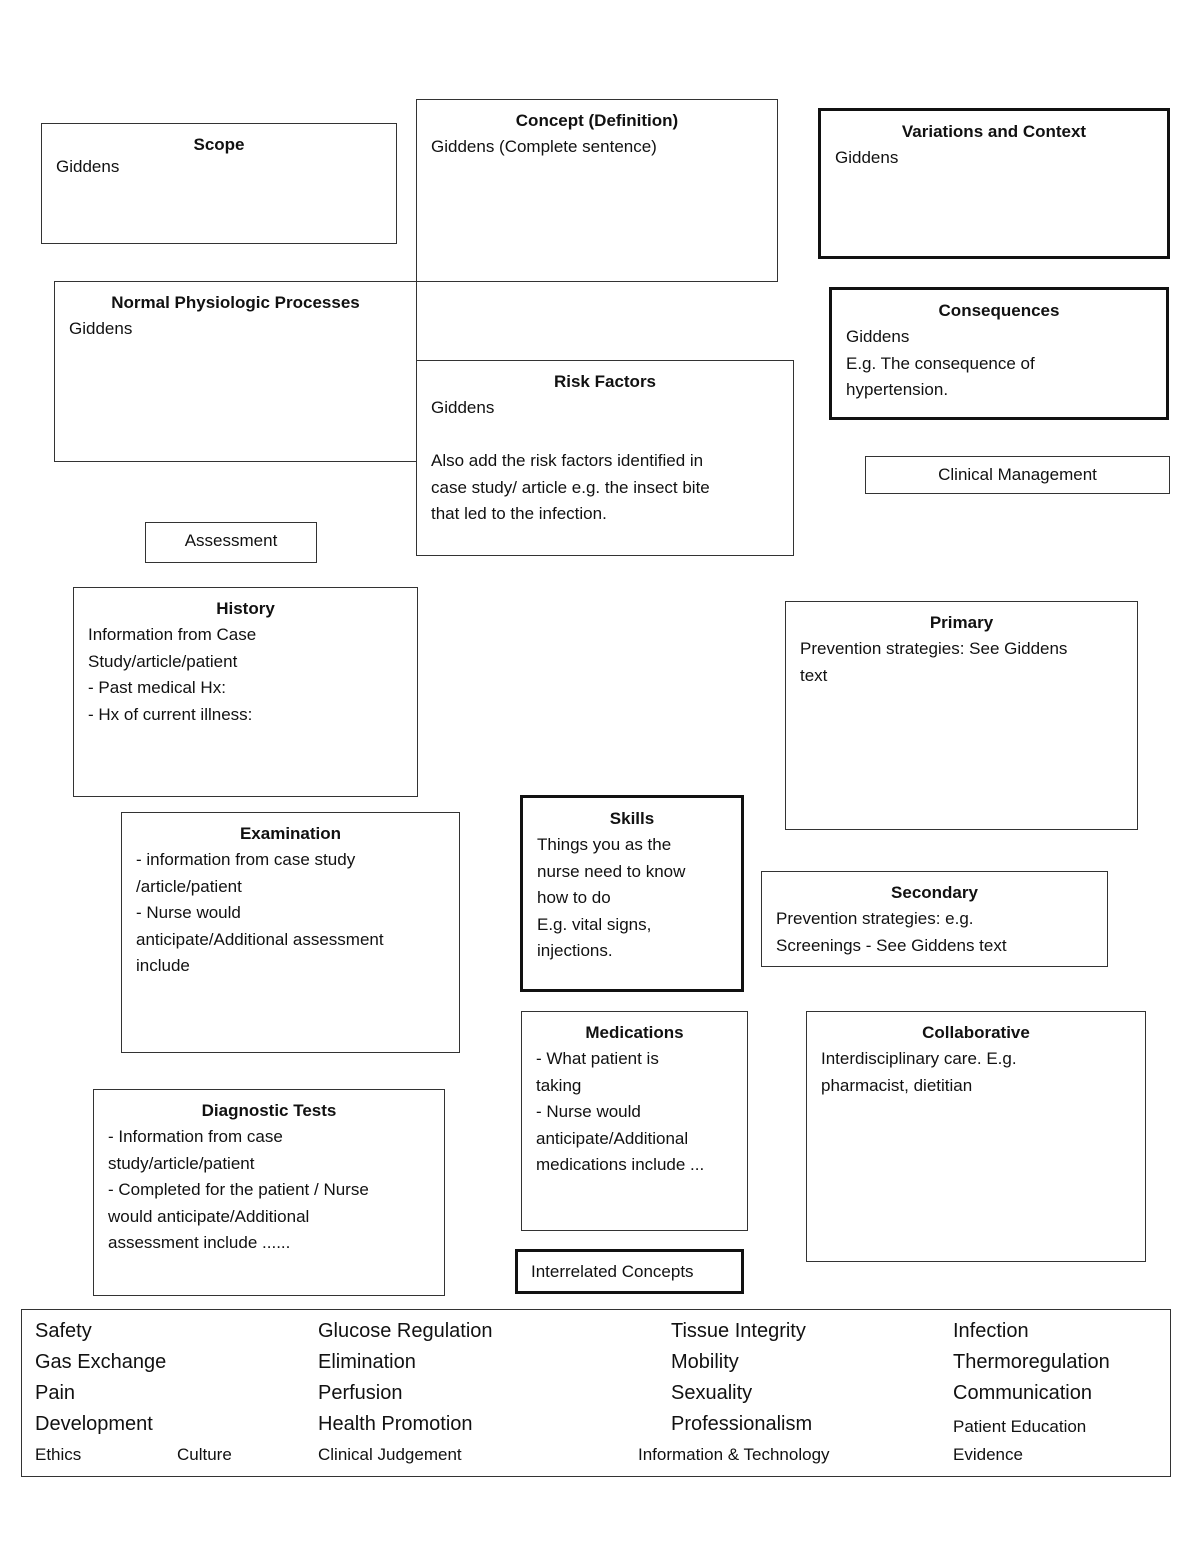 The height and width of the screenshot is (1553, 1200). I want to click on interrelated-concepts-label: Interrelated Concepts, so click(629, 1271).